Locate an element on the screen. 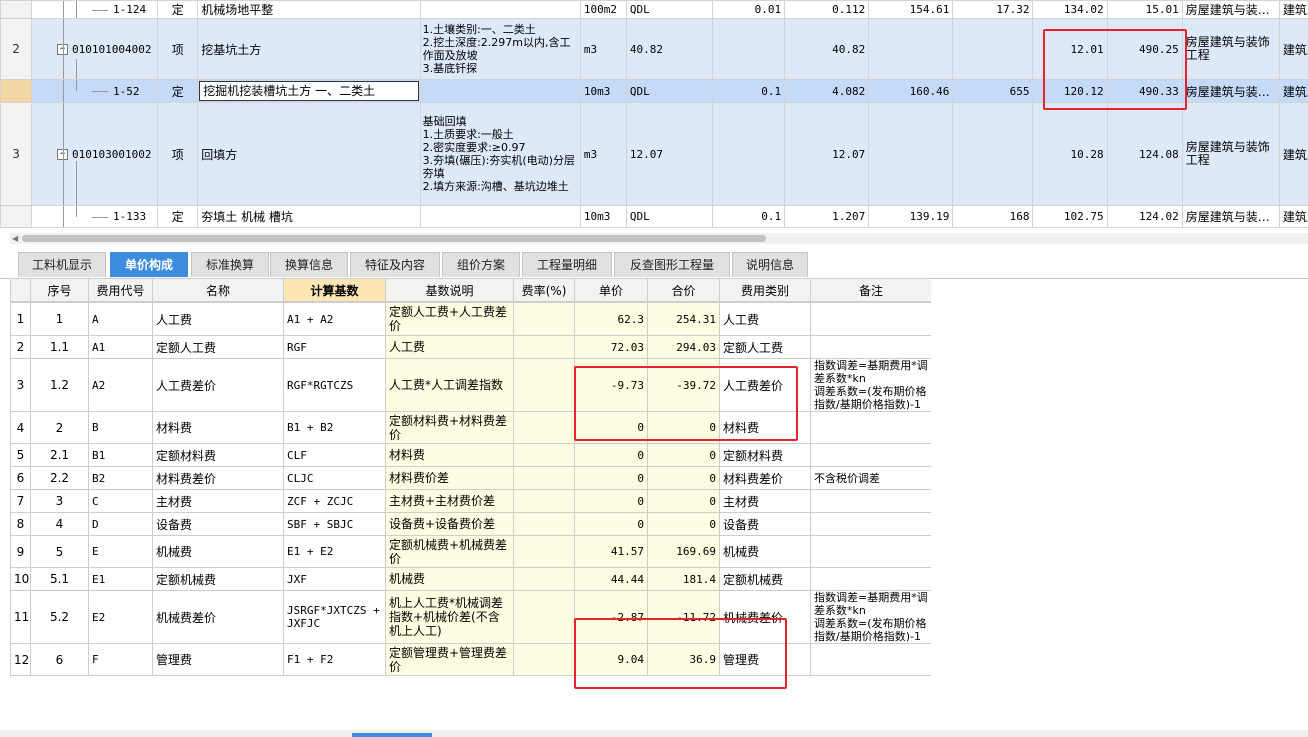  code-cell: −010101004002 is located at coordinates (95, 49).